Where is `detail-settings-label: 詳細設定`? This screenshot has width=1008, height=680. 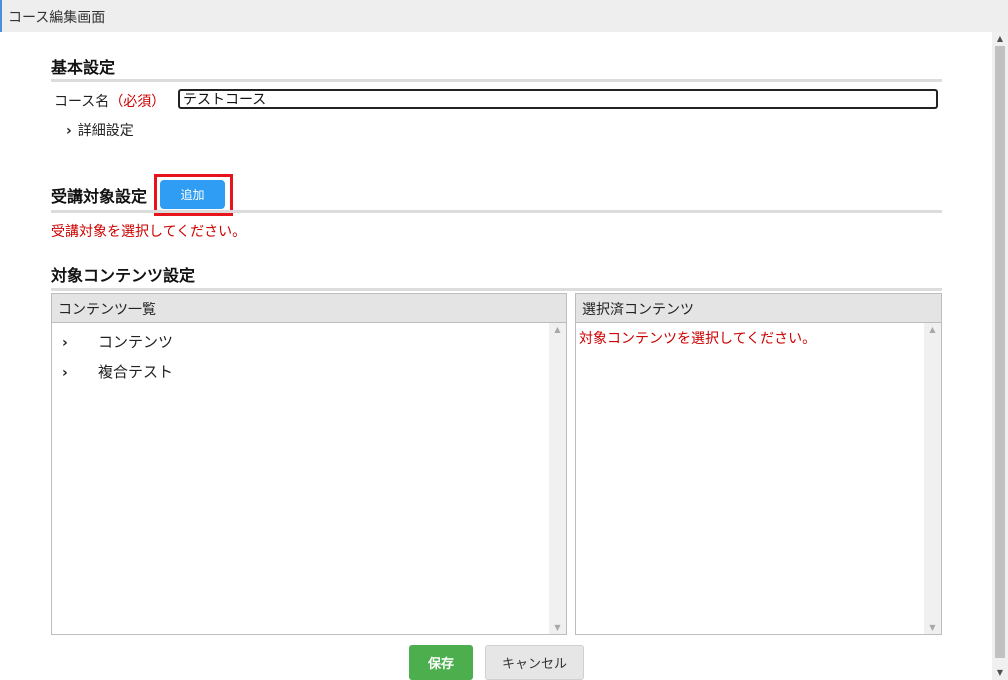 detail-settings-label: 詳細設定 is located at coordinates (105, 131).